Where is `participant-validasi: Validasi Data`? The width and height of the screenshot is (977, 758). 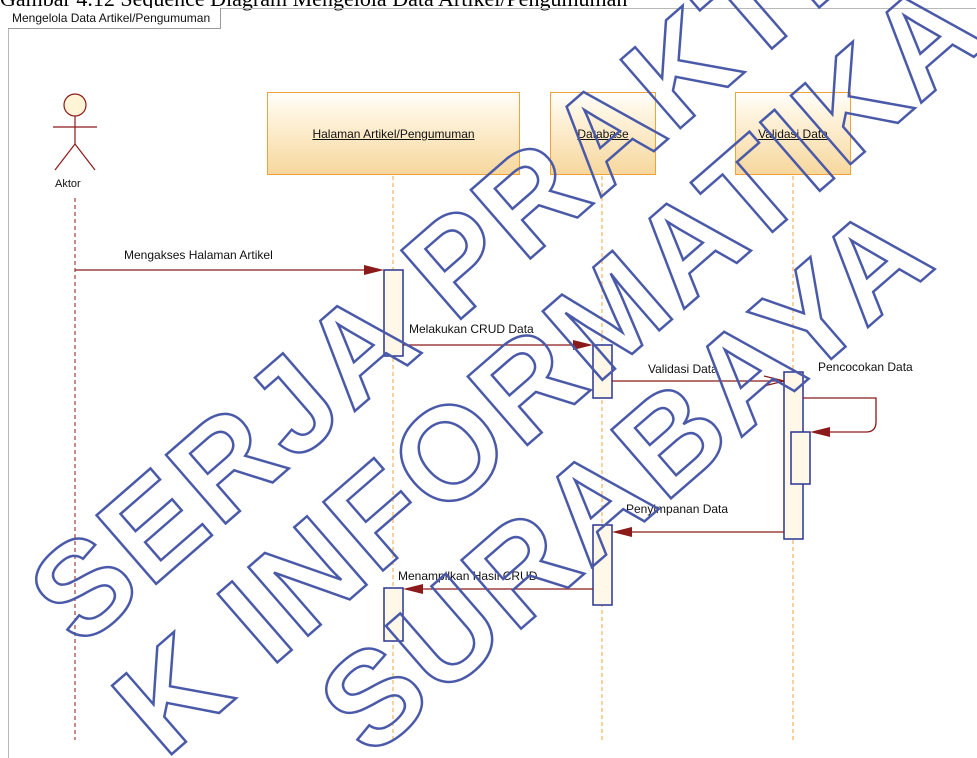 participant-validasi: Validasi Data is located at coordinates (793, 133).